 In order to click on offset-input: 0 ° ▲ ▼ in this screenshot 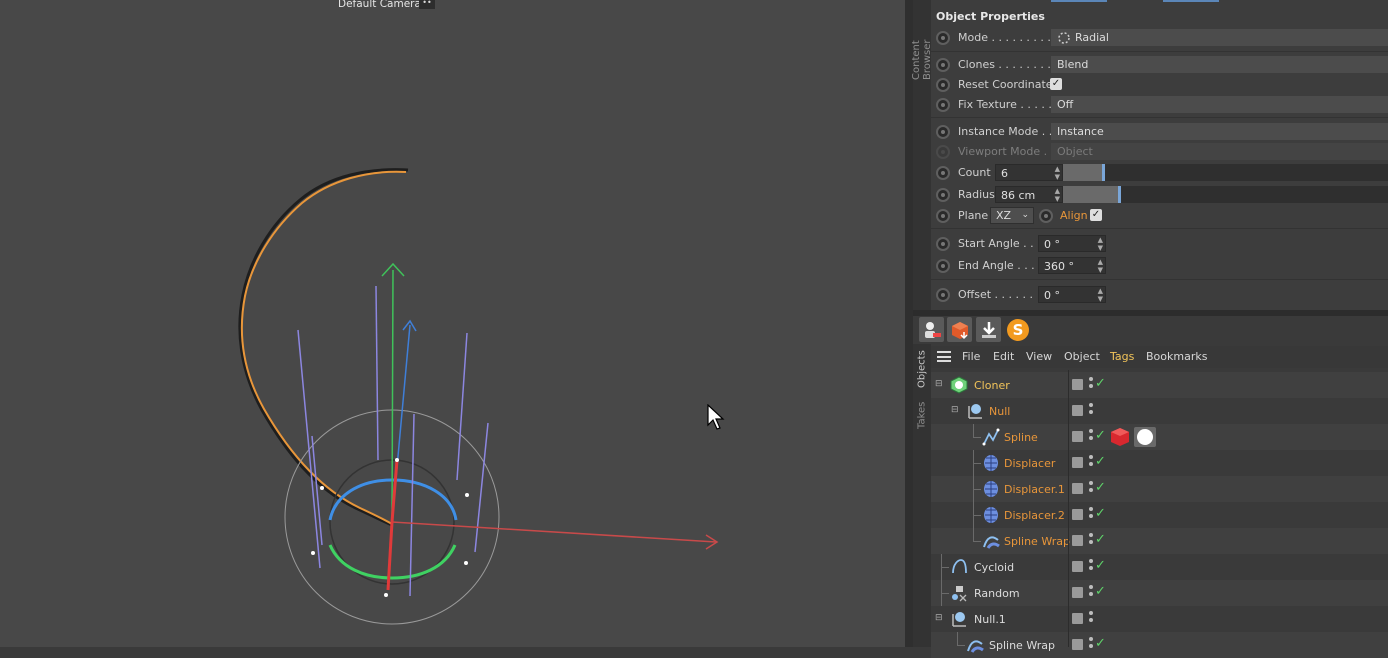, I will do `click(1072, 294)`.